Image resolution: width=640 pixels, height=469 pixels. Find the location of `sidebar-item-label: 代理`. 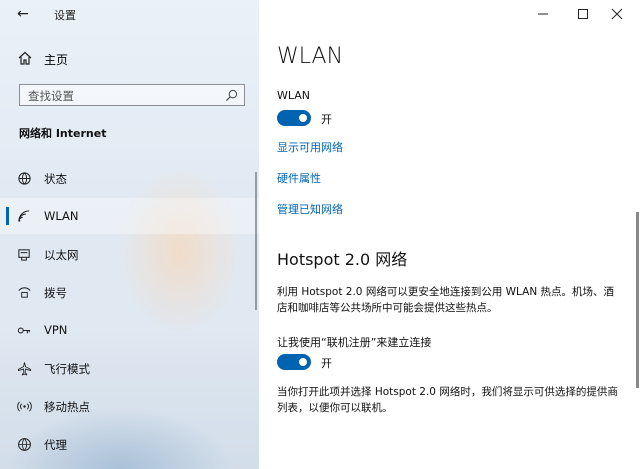

sidebar-item-label: 代理 is located at coordinates (55, 445).